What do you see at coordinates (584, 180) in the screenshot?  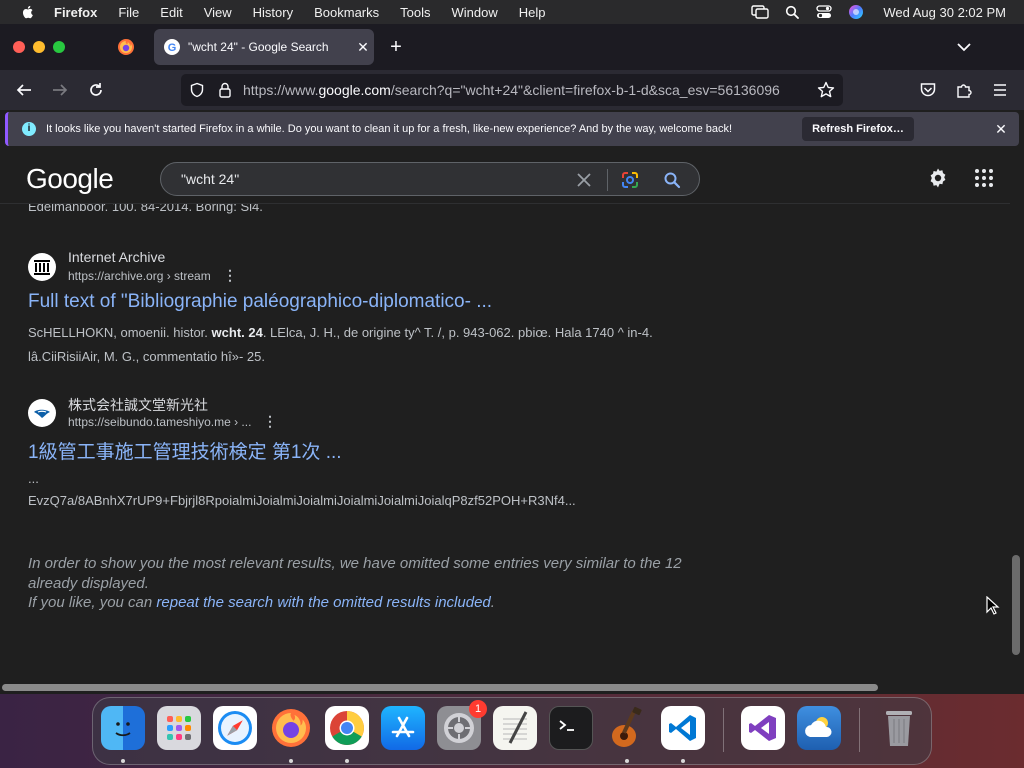 I see `clear-search-icon` at bounding box center [584, 180].